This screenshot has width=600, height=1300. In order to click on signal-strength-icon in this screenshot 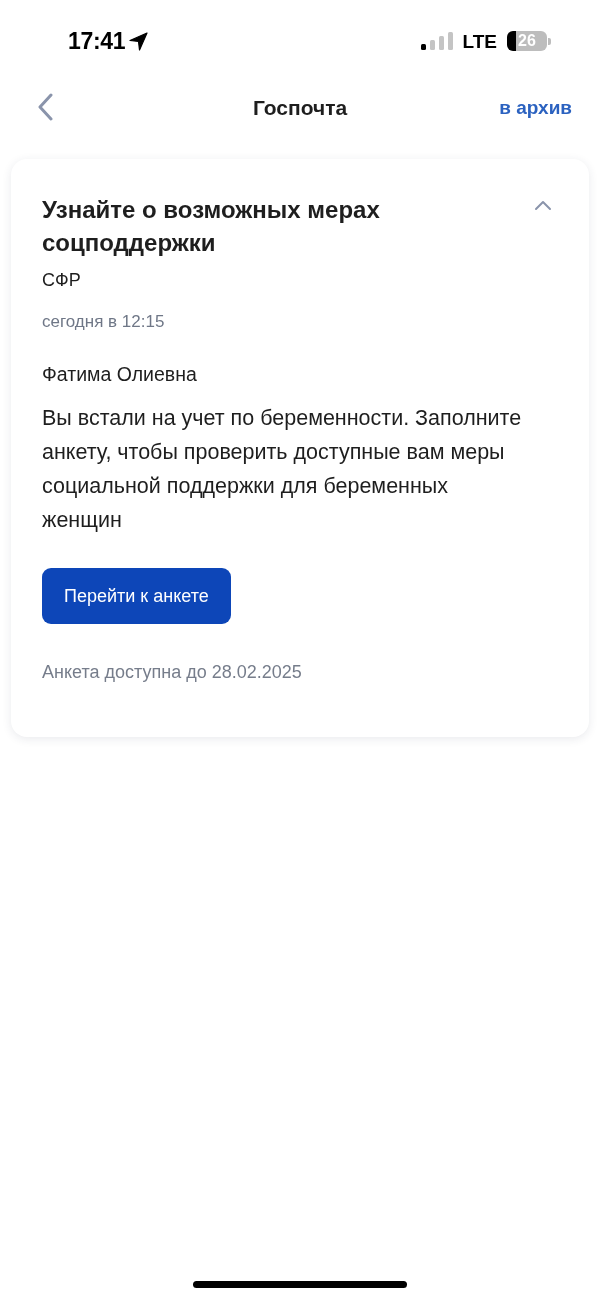, I will do `click(436, 41)`.